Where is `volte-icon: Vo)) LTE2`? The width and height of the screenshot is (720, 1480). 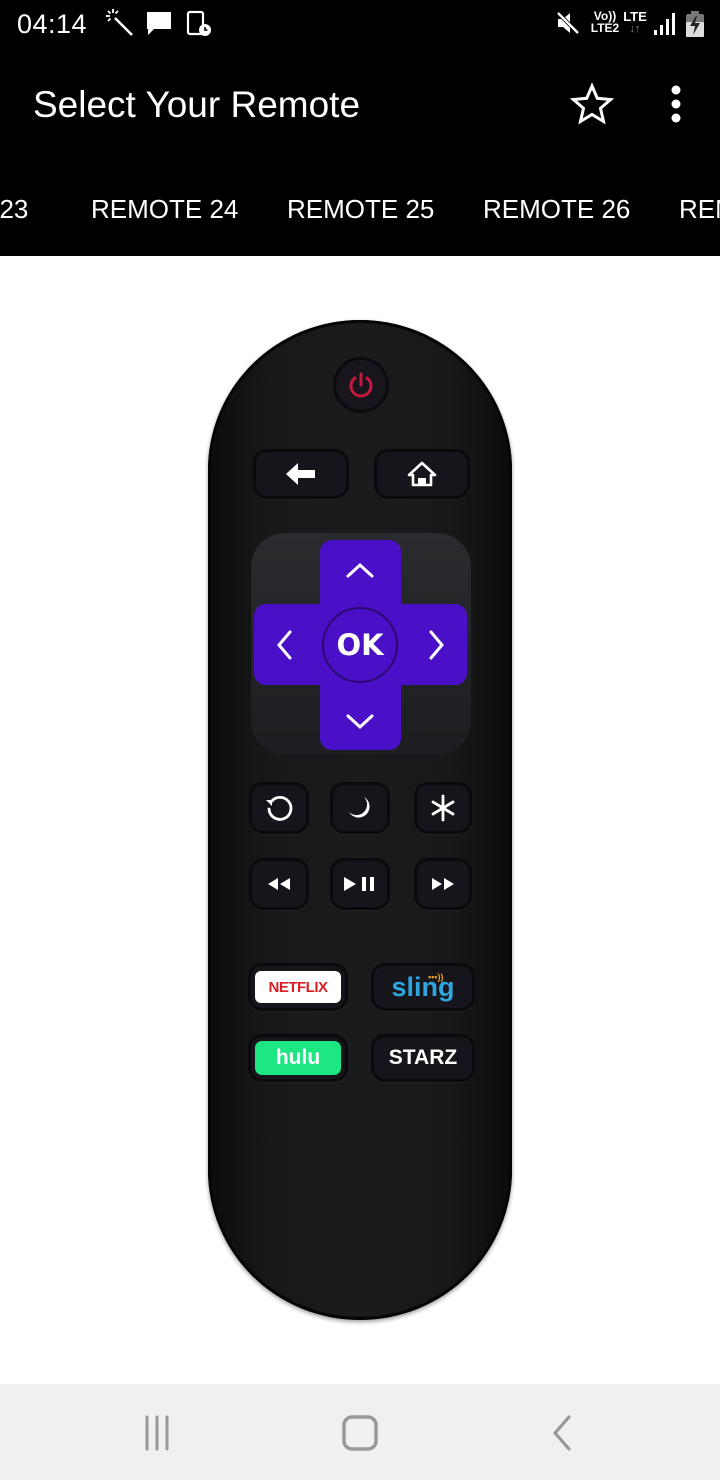
volte-icon: Vo)) LTE2 is located at coordinates (605, 22).